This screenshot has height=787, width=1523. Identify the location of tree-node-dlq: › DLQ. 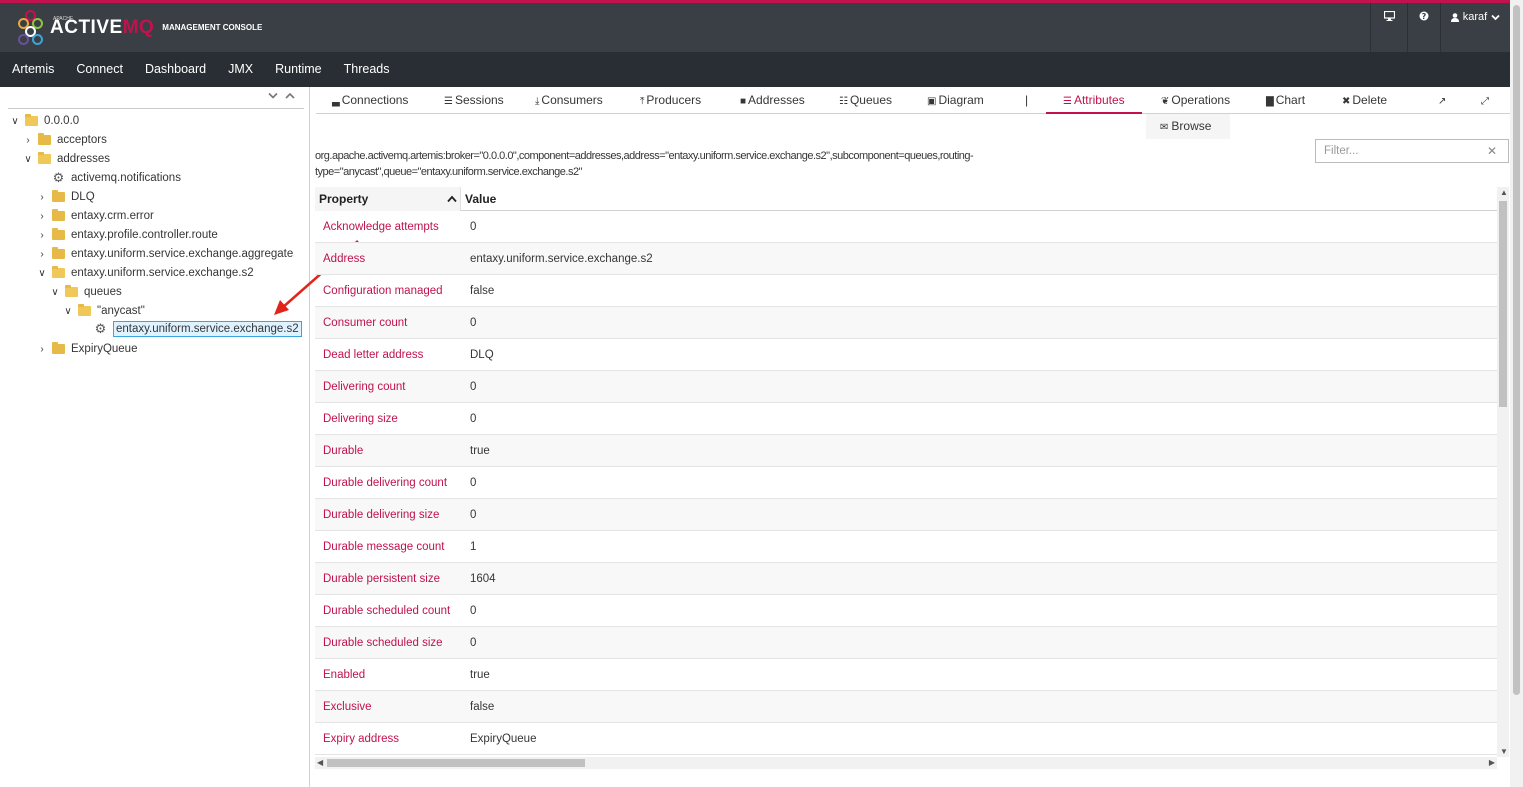
(65, 197).